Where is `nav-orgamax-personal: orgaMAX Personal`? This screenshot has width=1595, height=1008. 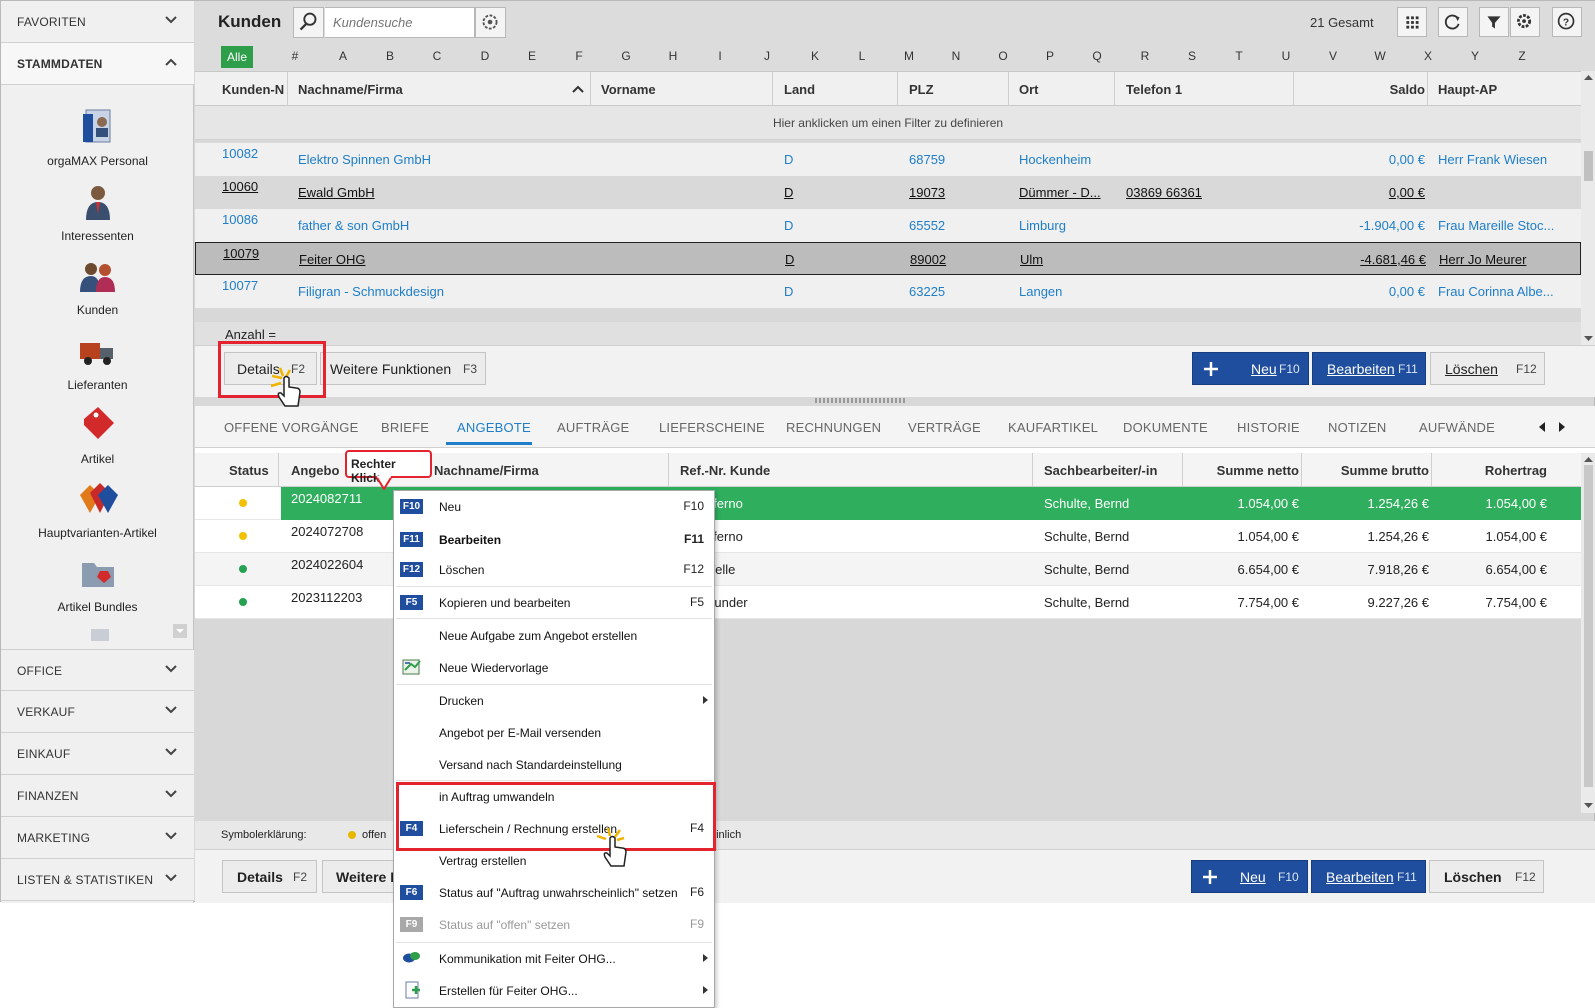 nav-orgamax-personal: orgaMAX Personal is located at coordinates (97, 137).